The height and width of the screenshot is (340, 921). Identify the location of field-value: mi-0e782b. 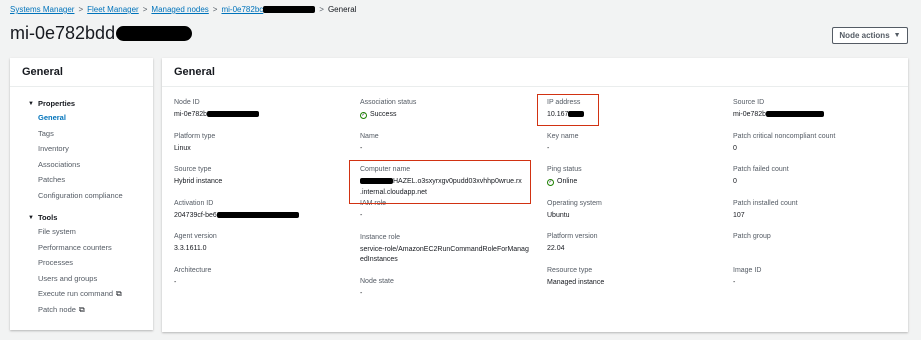
(823, 115).